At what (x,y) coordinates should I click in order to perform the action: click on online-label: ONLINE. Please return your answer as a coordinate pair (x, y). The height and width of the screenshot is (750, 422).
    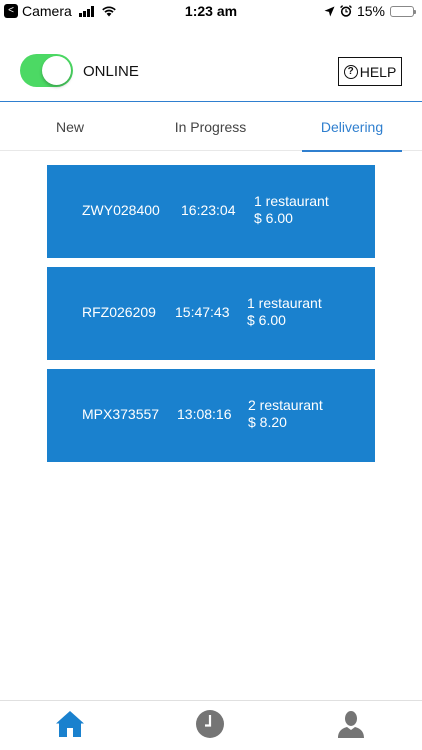
    Looking at the image, I should click on (111, 71).